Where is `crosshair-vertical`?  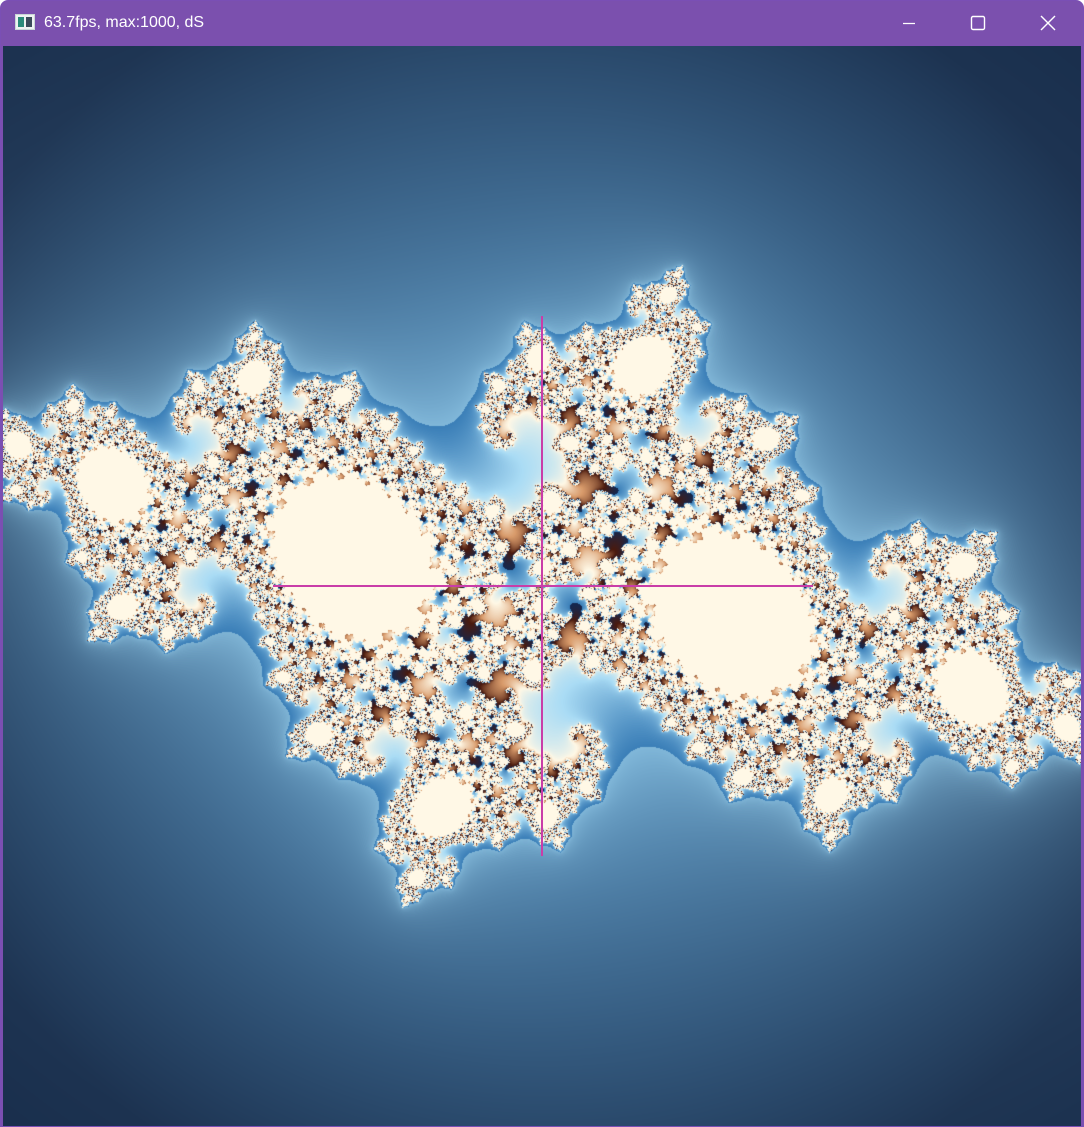
crosshair-vertical is located at coordinates (542, 586).